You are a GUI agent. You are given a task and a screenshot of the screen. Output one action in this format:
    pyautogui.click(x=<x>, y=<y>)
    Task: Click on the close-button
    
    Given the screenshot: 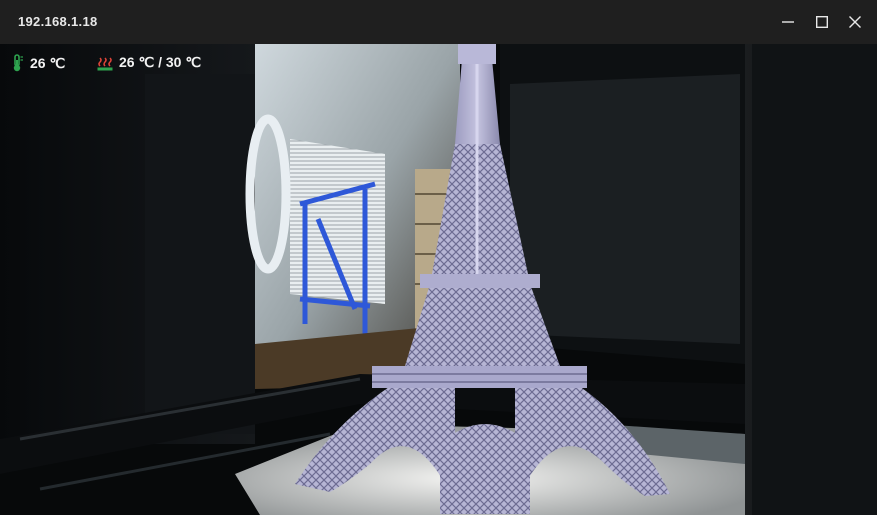 What is the action you would take?
    pyautogui.click(x=855, y=22)
    